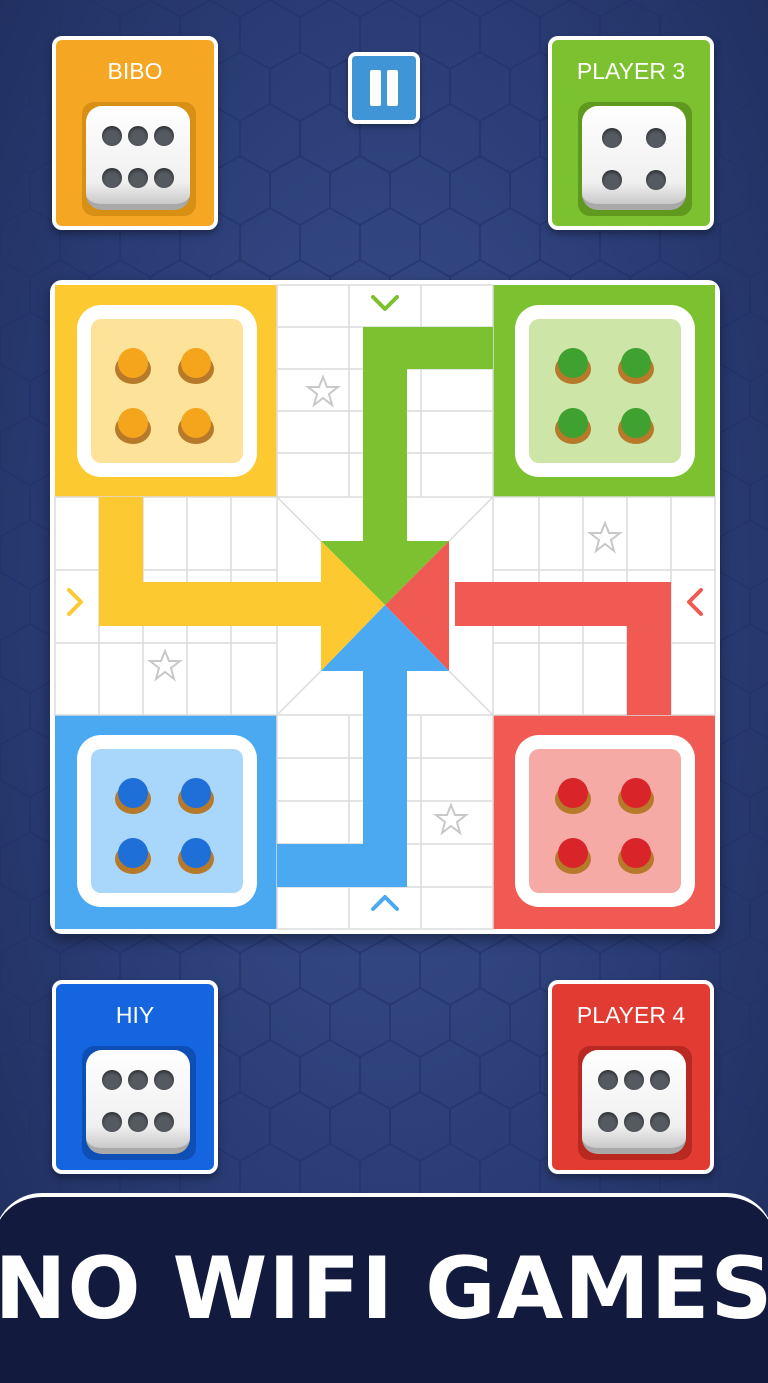 This screenshot has width=768, height=1383. I want to click on player-name: PLAYER 4, so click(631, 1015).